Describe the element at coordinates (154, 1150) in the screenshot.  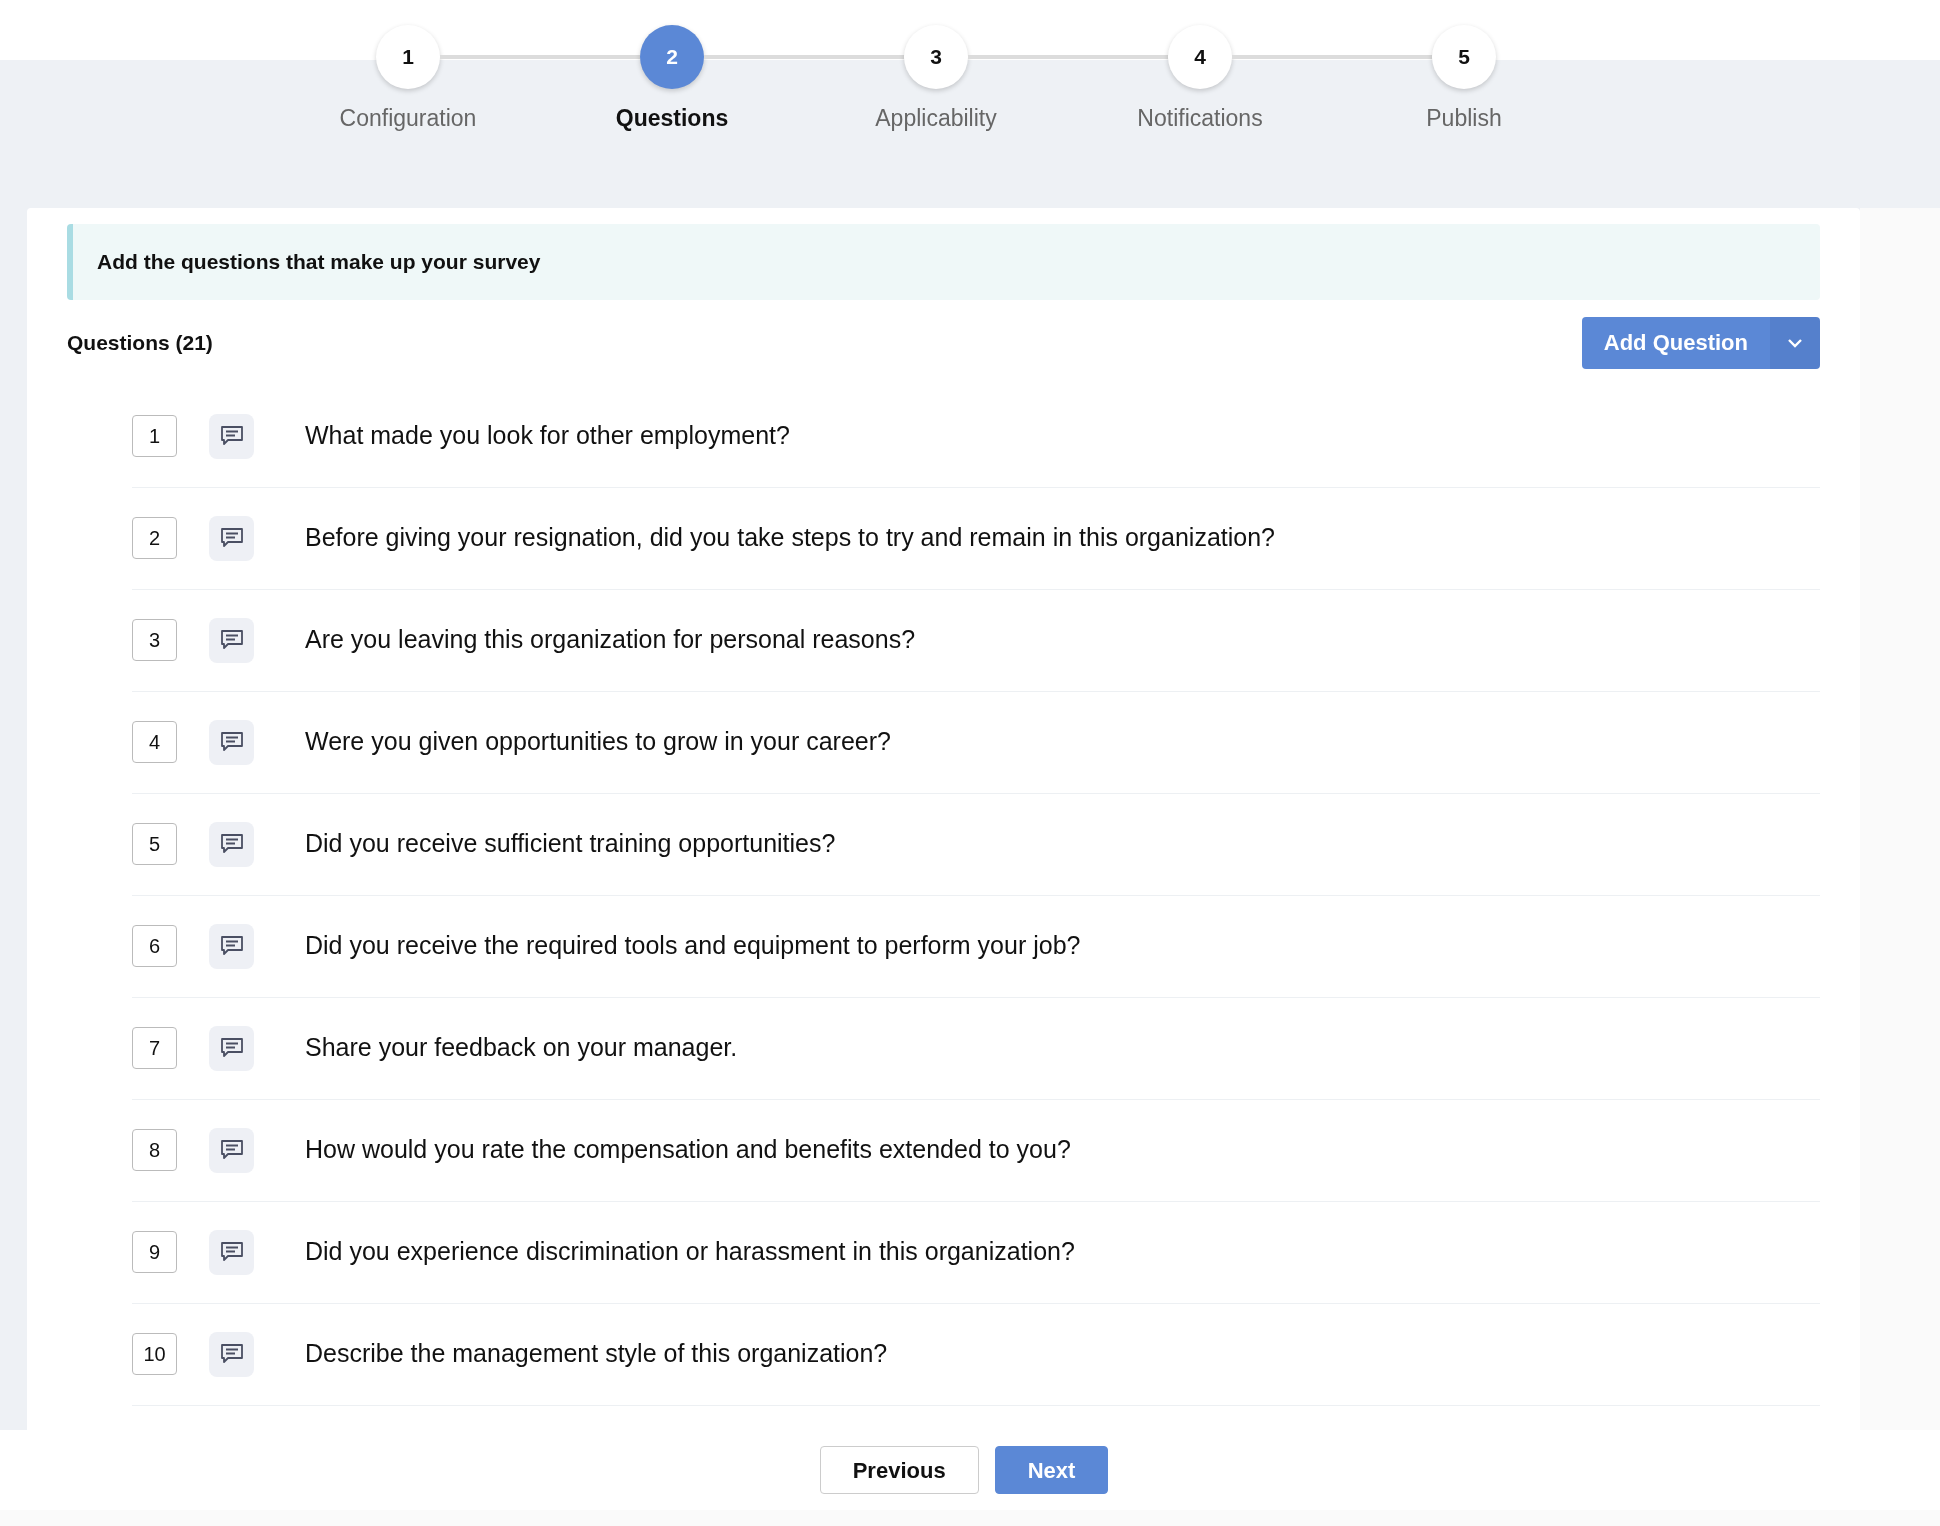
I see `question-number: 8` at that location.